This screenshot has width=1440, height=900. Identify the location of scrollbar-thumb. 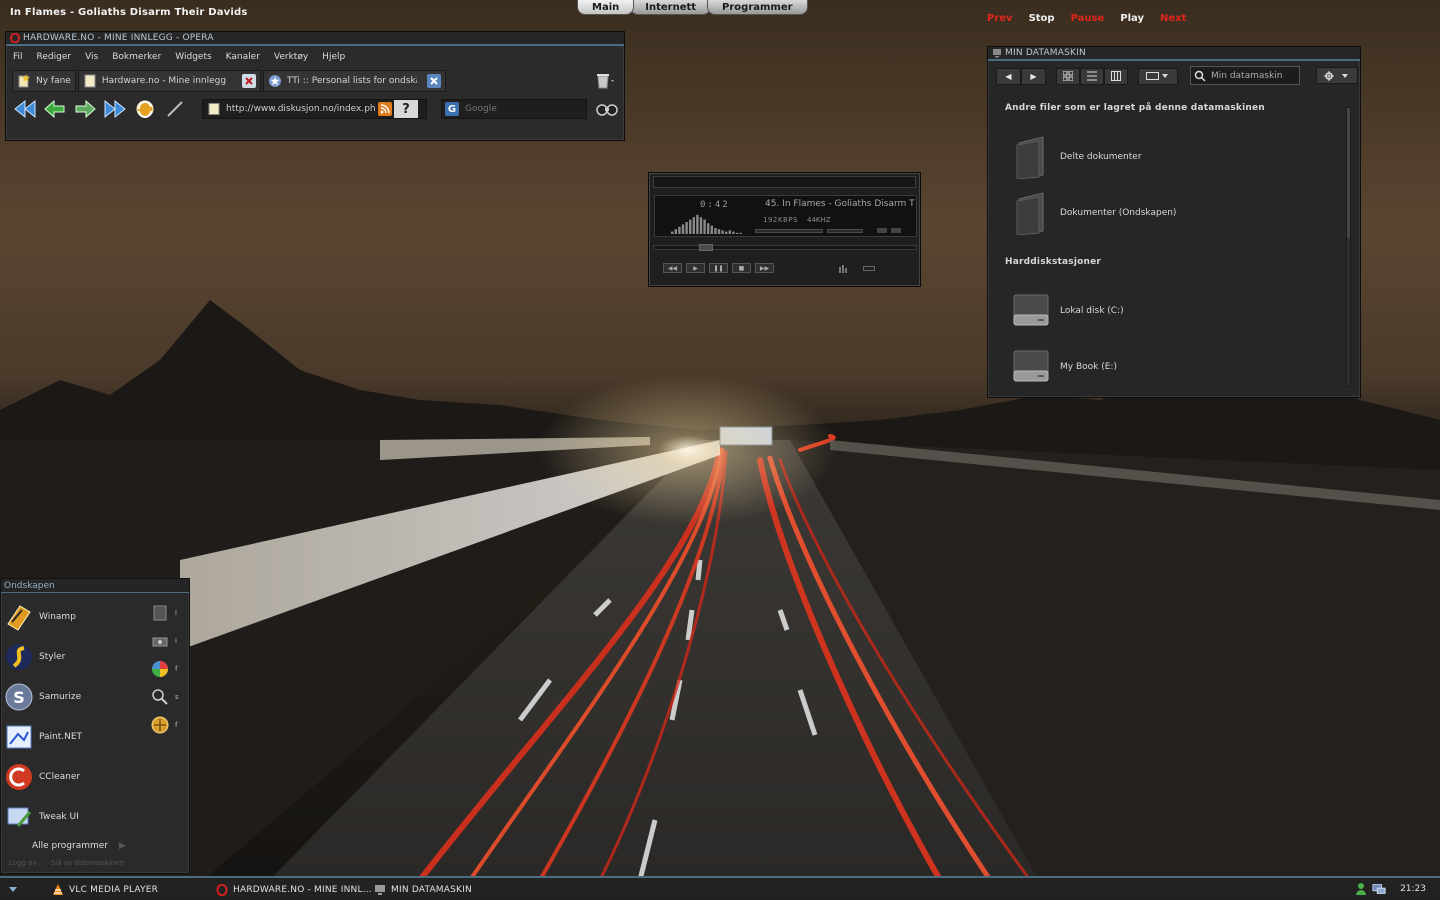
(1348, 173).